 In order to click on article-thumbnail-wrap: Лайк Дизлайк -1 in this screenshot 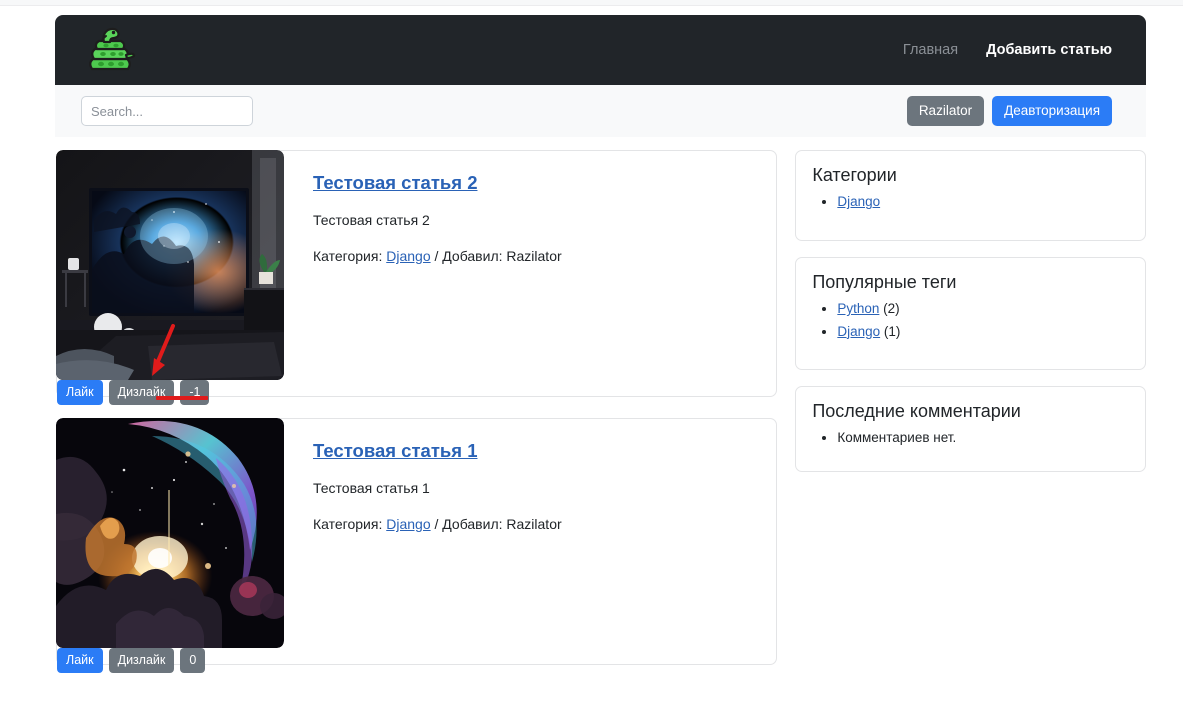, I will do `click(170, 277)`.